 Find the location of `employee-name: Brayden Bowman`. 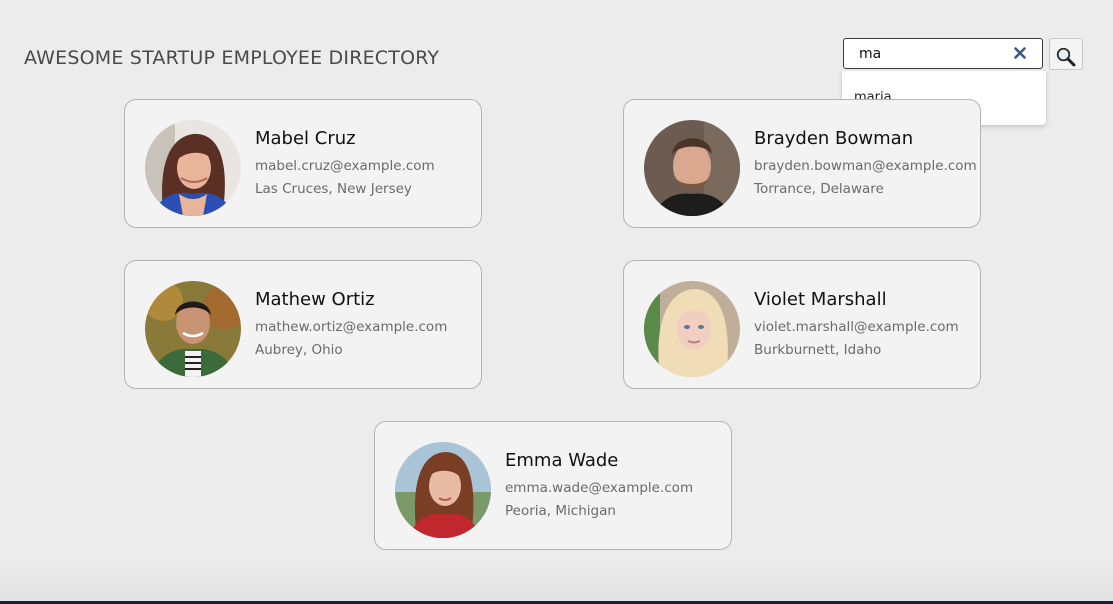

employee-name: Brayden Bowman is located at coordinates (834, 138).